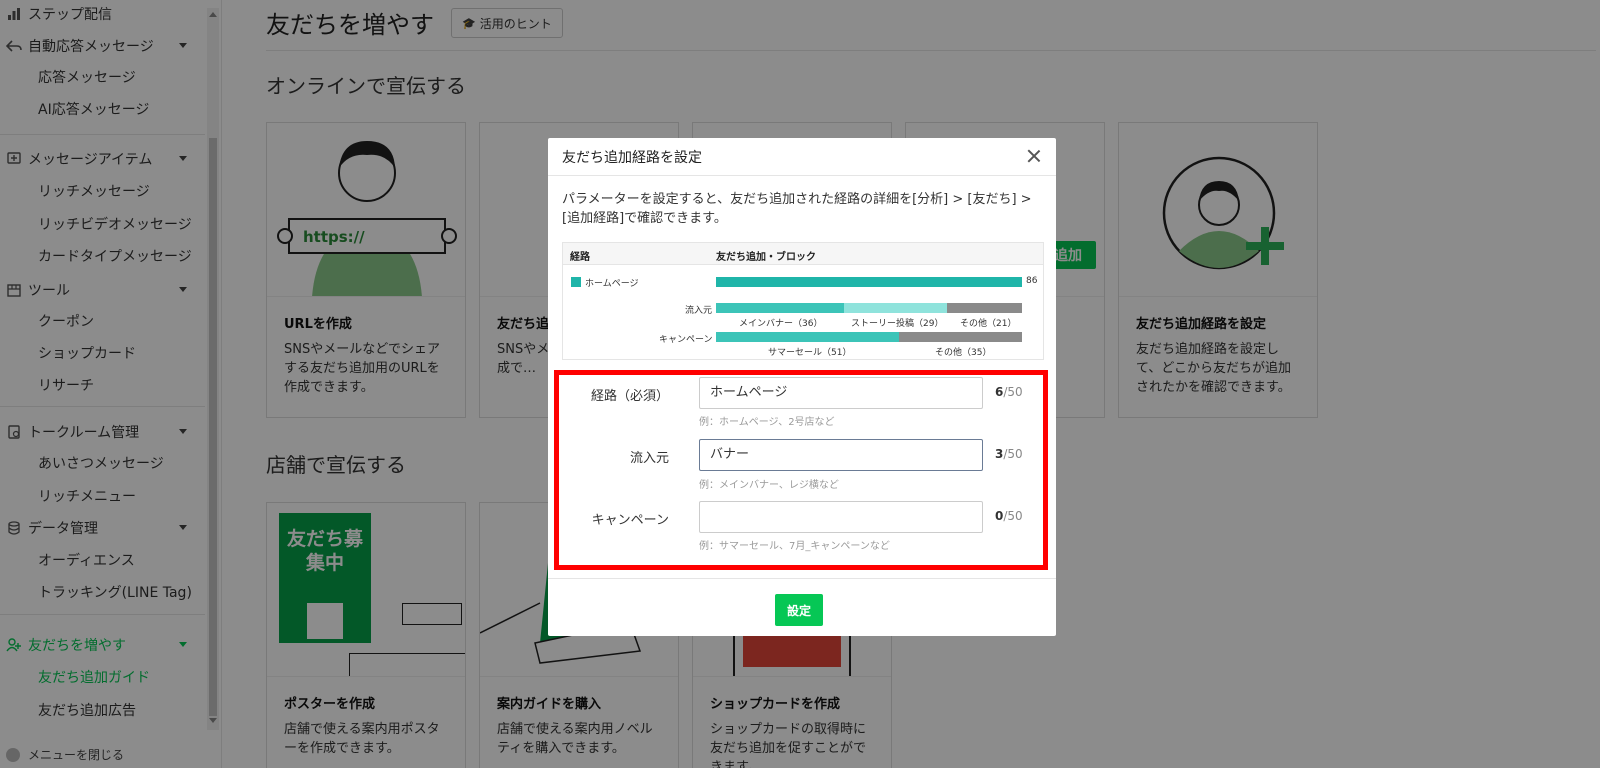 This screenshot has height=768, width=1600. Describe the element at coordinates (984, 308) in the screenshot. I see `chart-bar-other` at that location.